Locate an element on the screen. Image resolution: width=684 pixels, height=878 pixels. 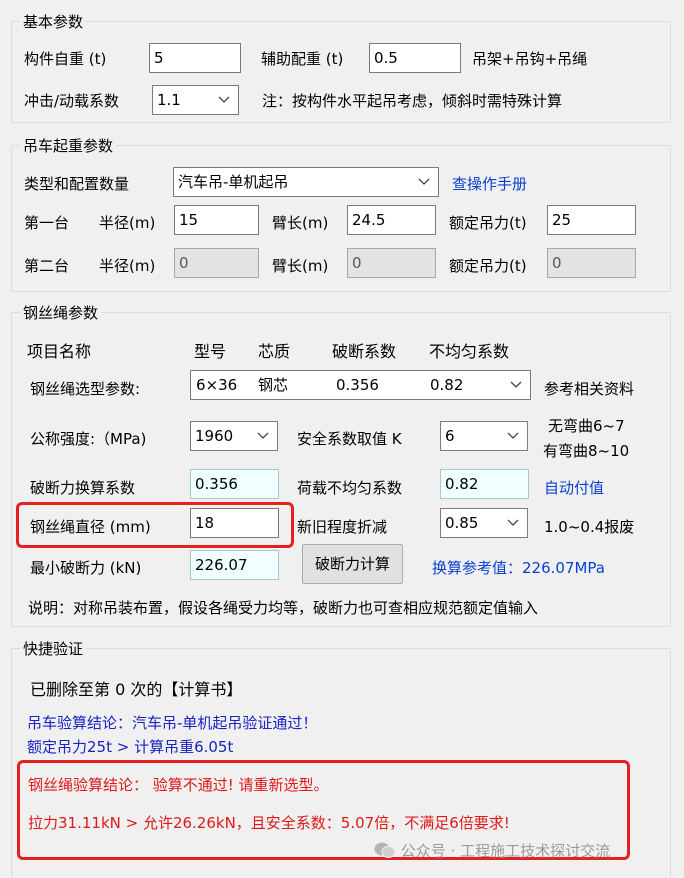
crane-type-label: 类型和配置数量 is located at coordinates (77, 184).